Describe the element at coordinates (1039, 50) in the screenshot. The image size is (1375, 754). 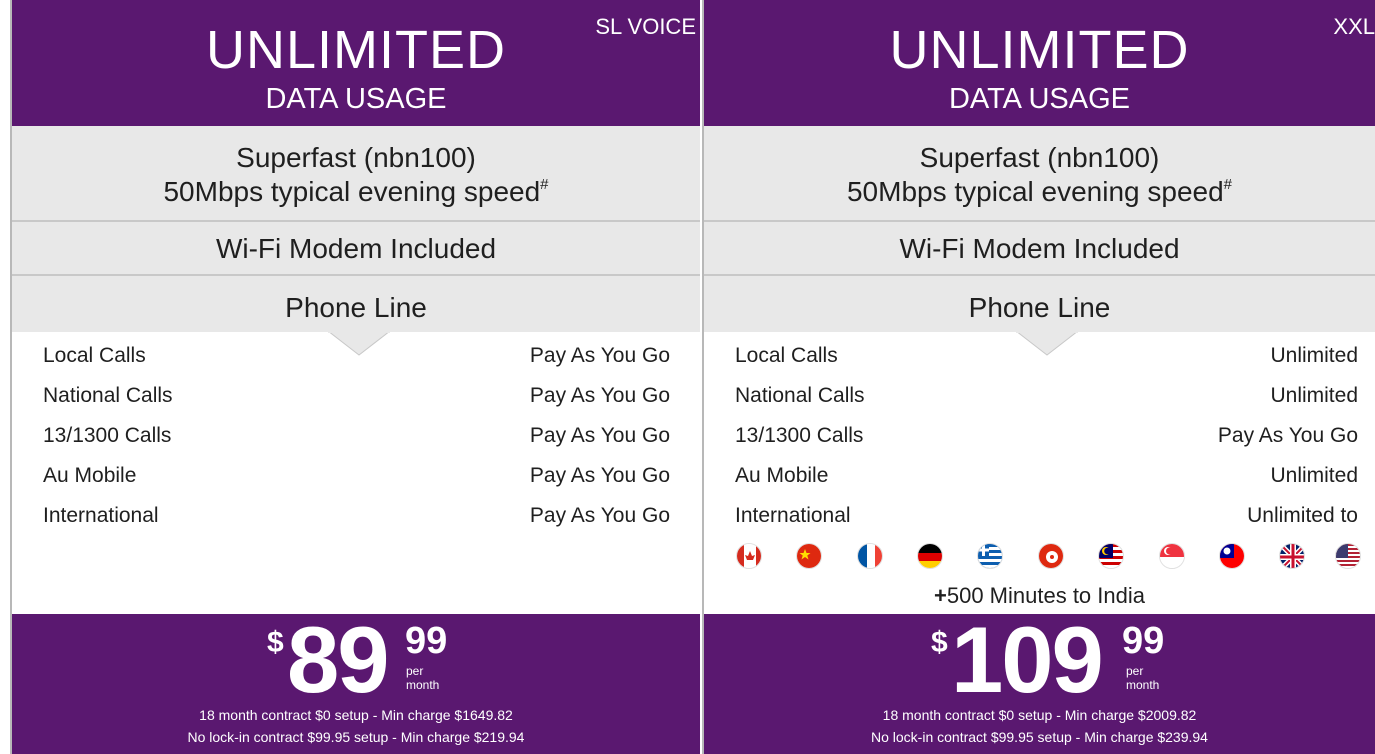
I see `plan-headline: UNLIMITED` at that location.